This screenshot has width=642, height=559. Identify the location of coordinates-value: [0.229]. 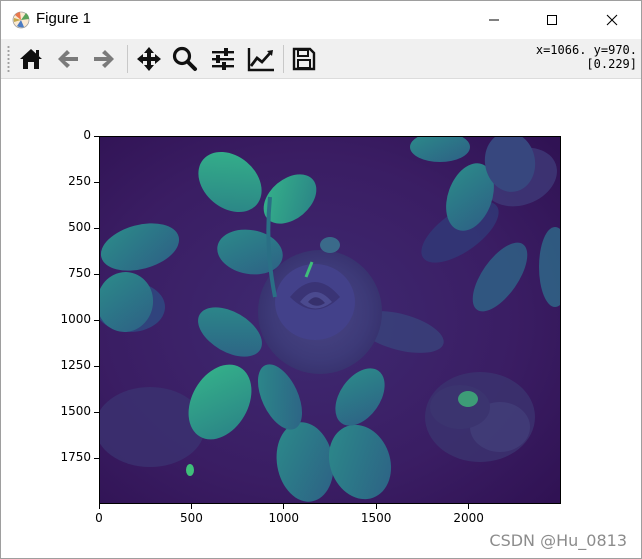
(611, 64).